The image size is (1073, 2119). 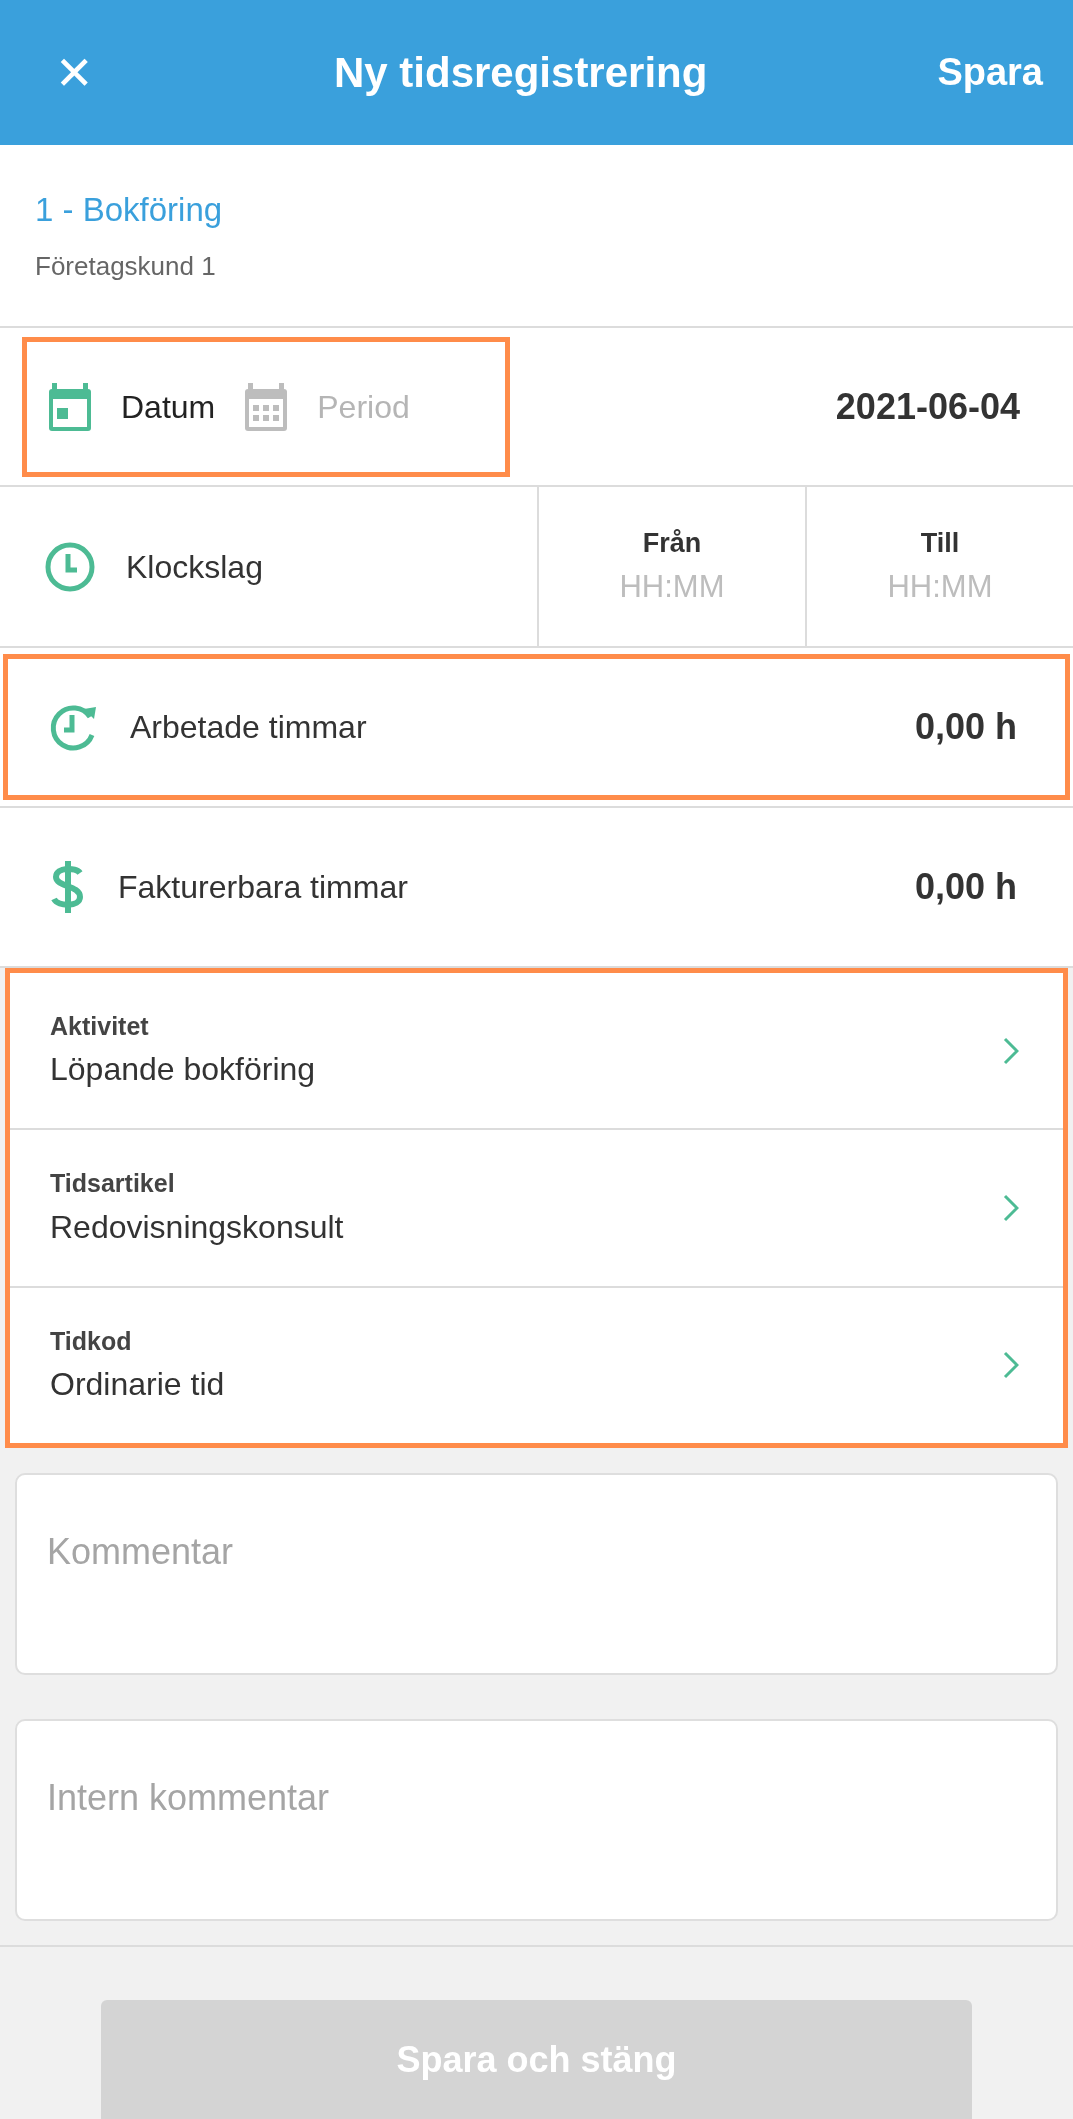 What do you see at coordinates (194, 567) in the screenshot?
I see `clock-label: Klockslag` at bounding box center [194, 567].